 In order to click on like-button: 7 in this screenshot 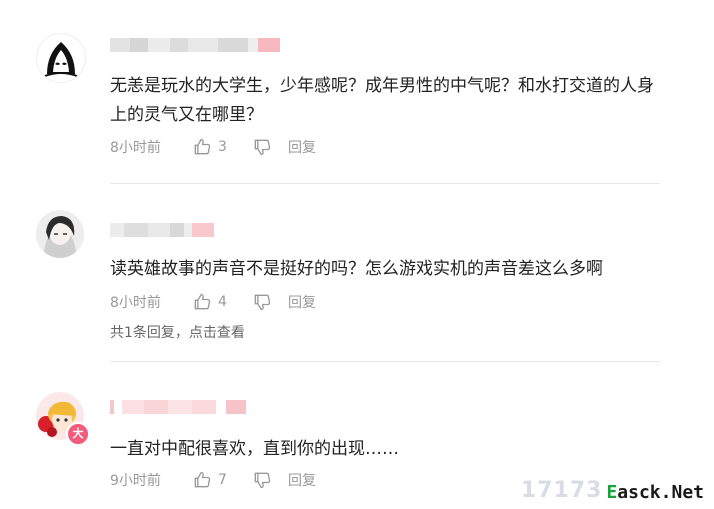, I will do `click(222, 480)`.